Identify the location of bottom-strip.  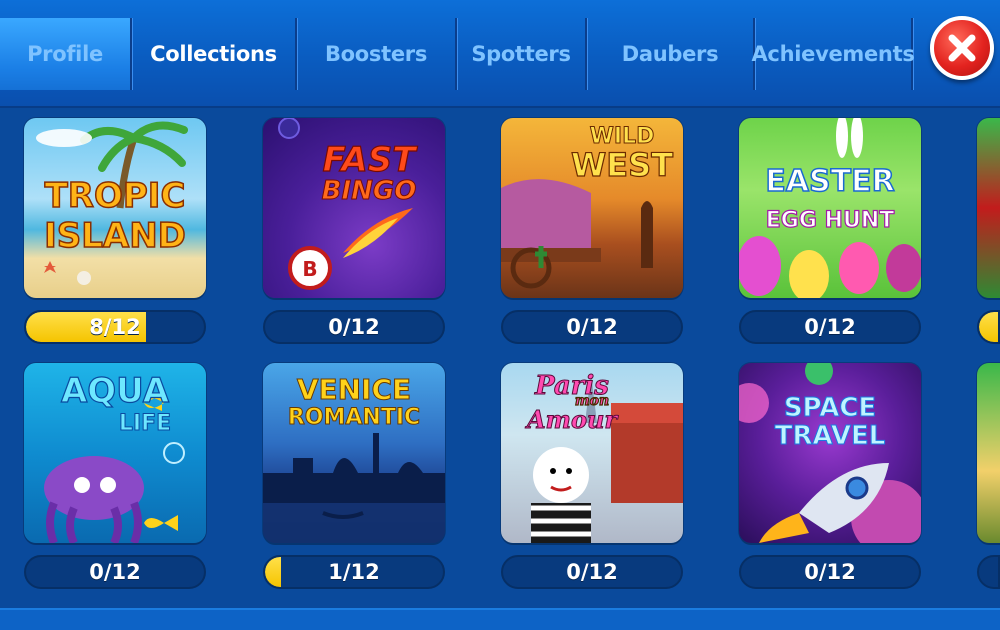
(500, 619).